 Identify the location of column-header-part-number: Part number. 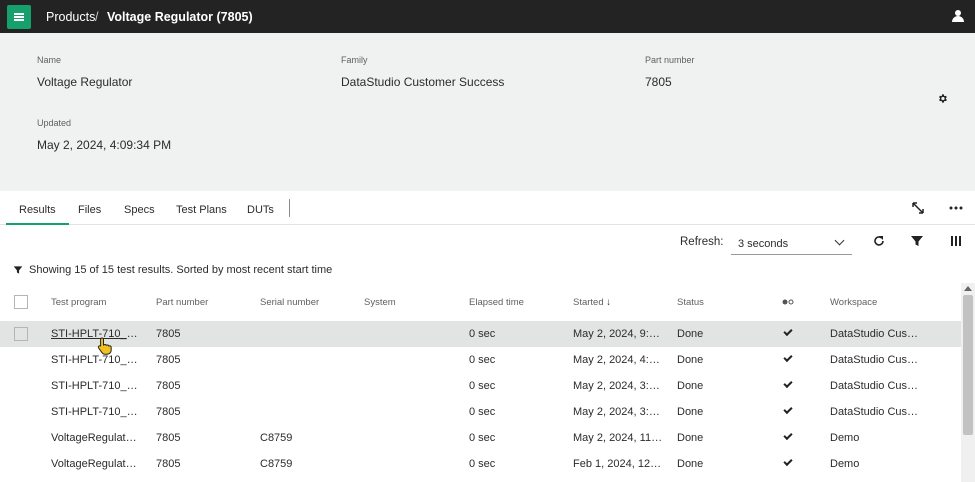
(182, 302).